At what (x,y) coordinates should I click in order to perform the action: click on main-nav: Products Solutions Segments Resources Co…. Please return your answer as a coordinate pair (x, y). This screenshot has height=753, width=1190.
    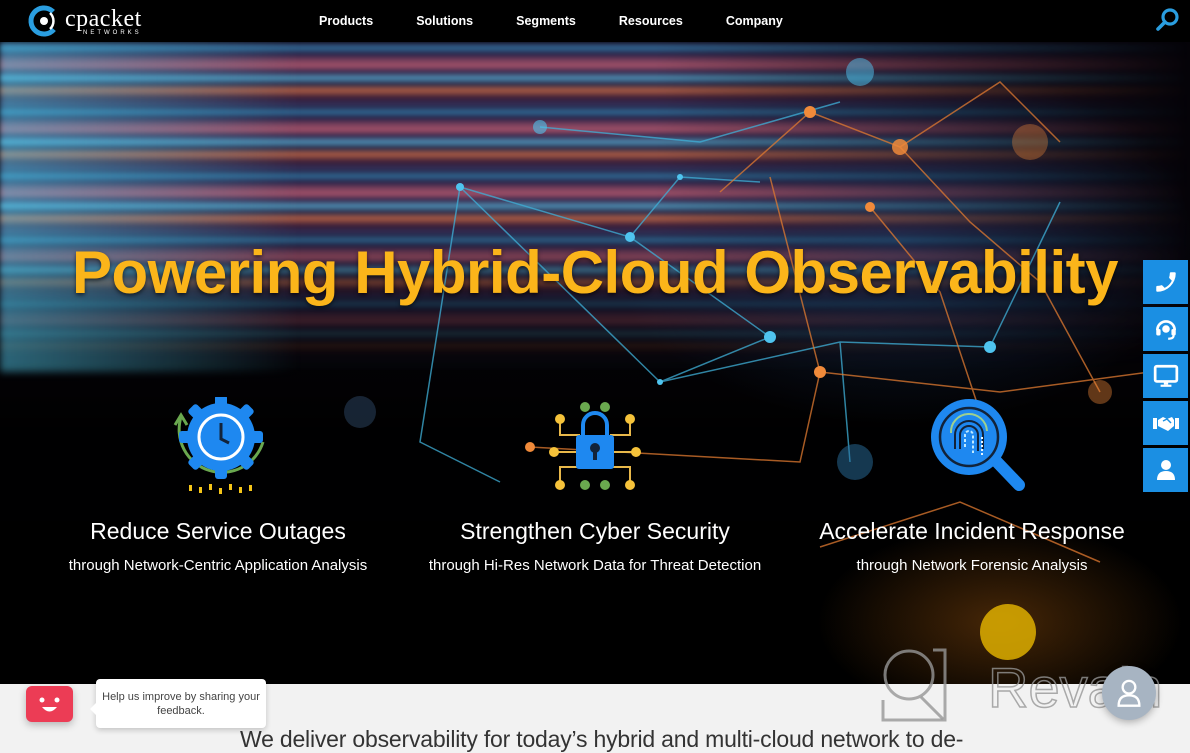
    Looking at the image, I should click on (572, 21).